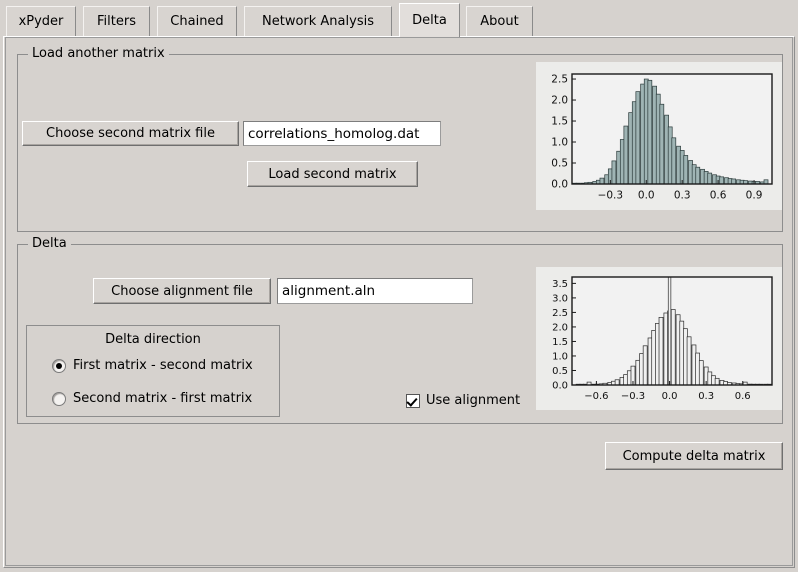 The width and height of the screenshot is (798, 572). I want to click on tab-xpyder: xPyder, so click(41, 21).